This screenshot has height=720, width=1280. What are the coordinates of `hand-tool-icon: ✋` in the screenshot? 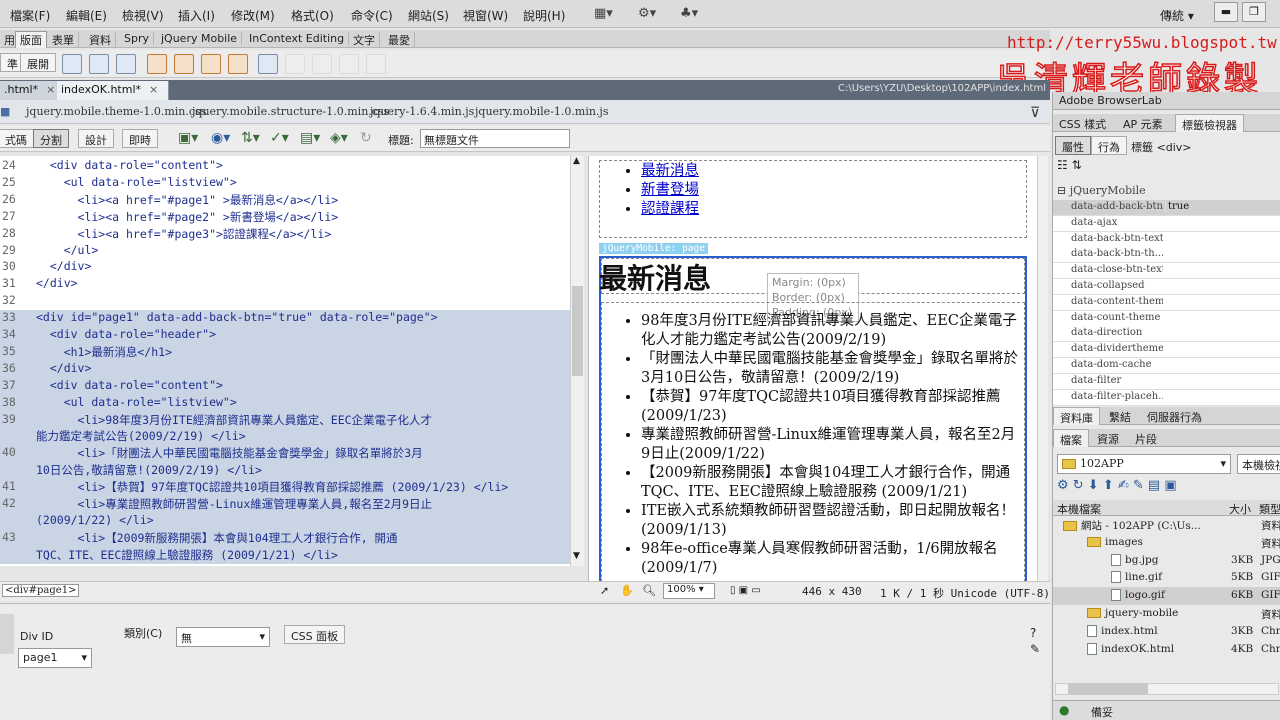 It's located at (627, 590).